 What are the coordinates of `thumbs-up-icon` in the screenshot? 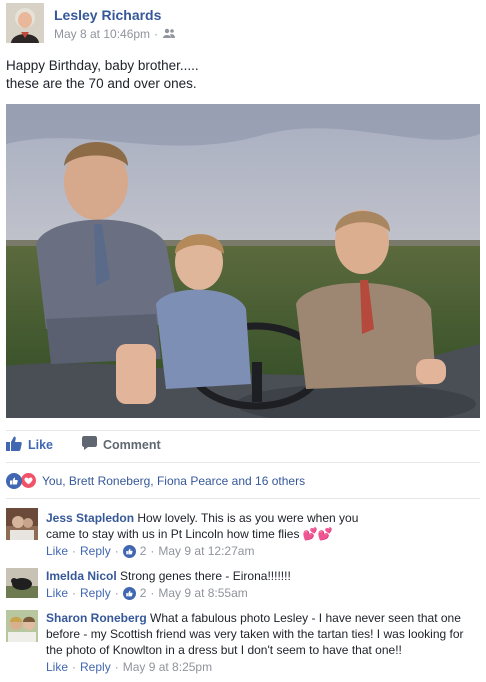 It's located at (14, 445).